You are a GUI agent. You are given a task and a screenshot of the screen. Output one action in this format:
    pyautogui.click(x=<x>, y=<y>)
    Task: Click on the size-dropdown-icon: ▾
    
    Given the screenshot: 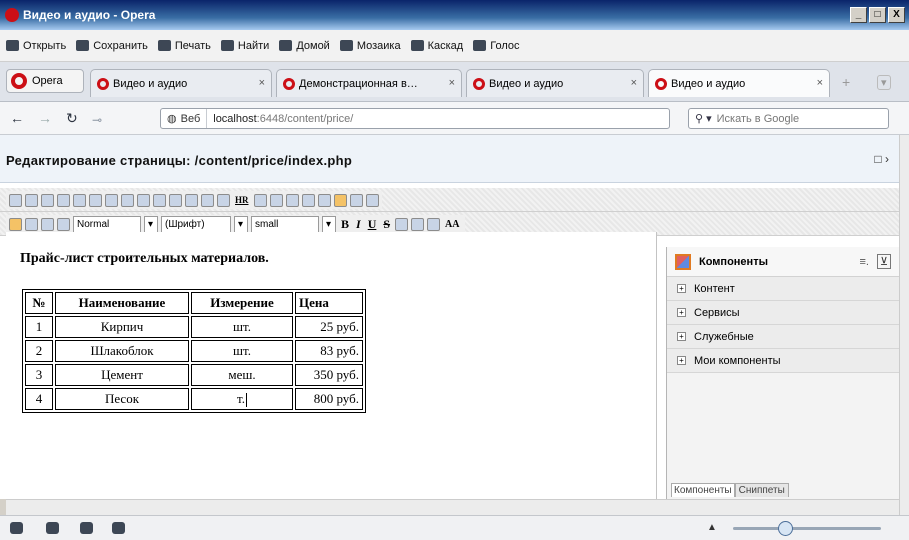 What is the action you would take?
    pyautogui.click(x=329, y=224)
    